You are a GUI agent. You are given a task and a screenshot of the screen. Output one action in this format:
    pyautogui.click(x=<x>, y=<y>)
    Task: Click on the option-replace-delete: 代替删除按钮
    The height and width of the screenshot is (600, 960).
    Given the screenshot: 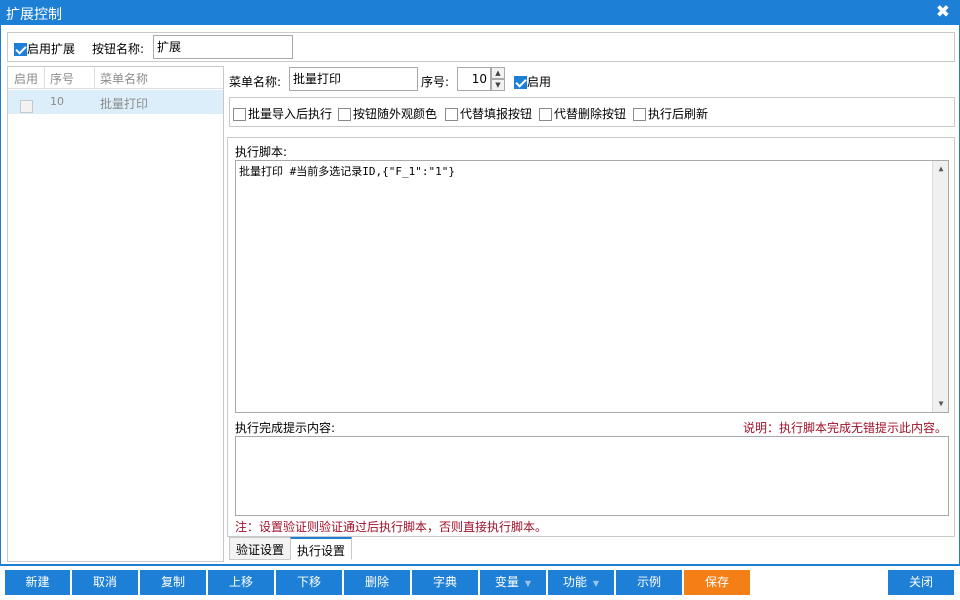 What is the action you would take?
    pyautogui.click(x=582, y=113)
    